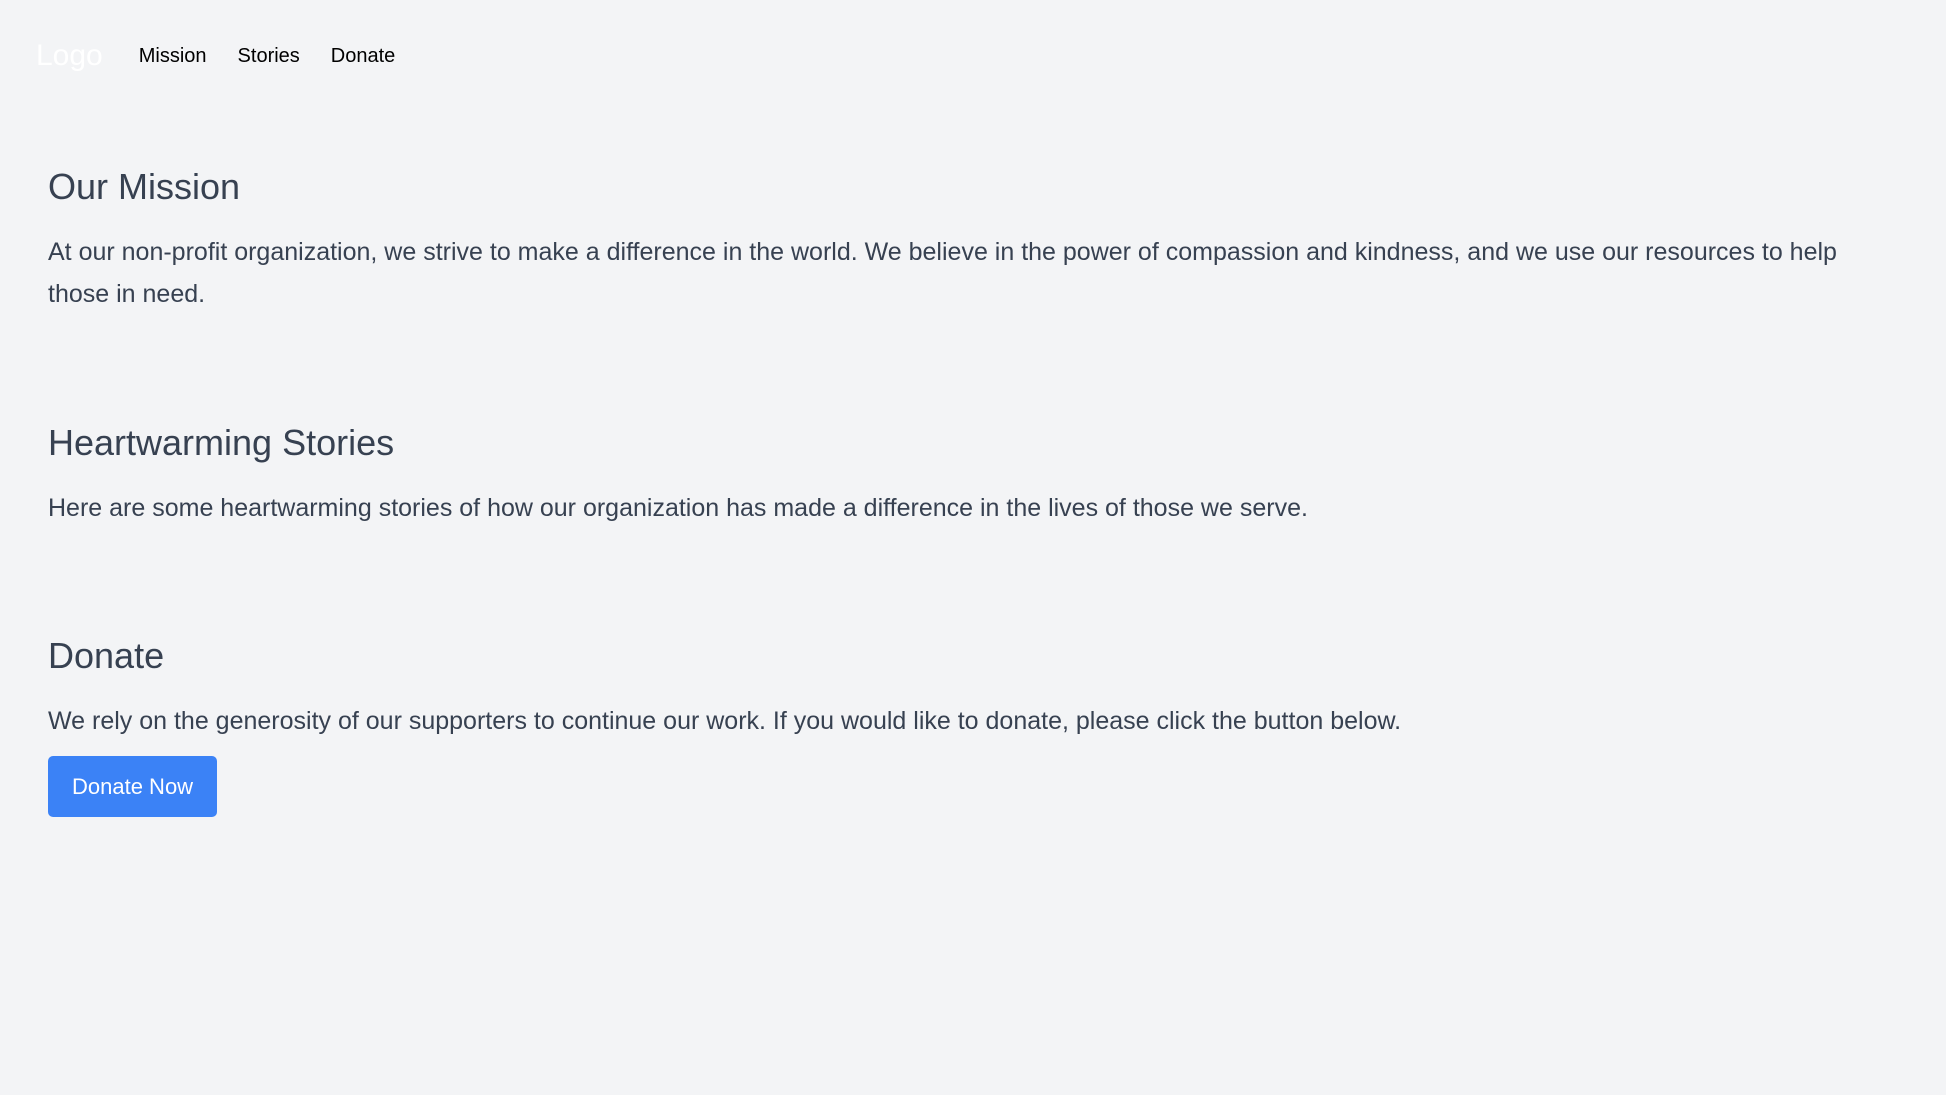 The height and width of the screenshot is (1095, 1946). I want to click on nav-link-donate: Donate, so click(363, 56).